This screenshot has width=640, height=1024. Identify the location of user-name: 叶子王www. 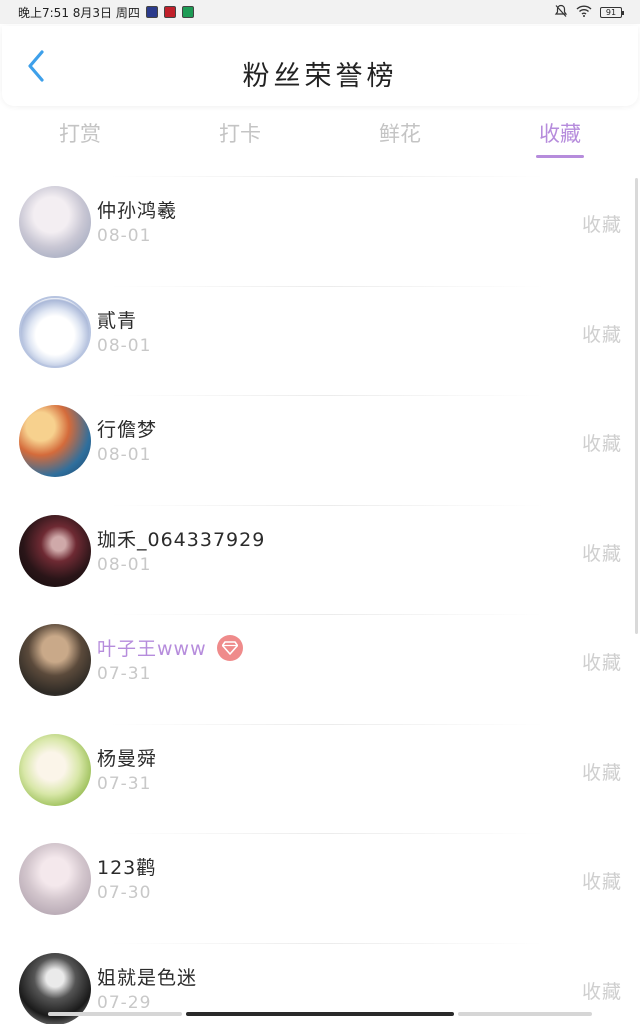
(170, 647).